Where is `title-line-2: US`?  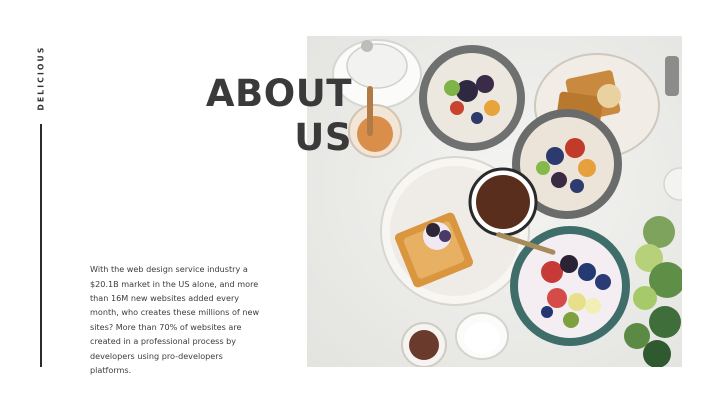
title-line-2: US is located at coordinates (323, 137).